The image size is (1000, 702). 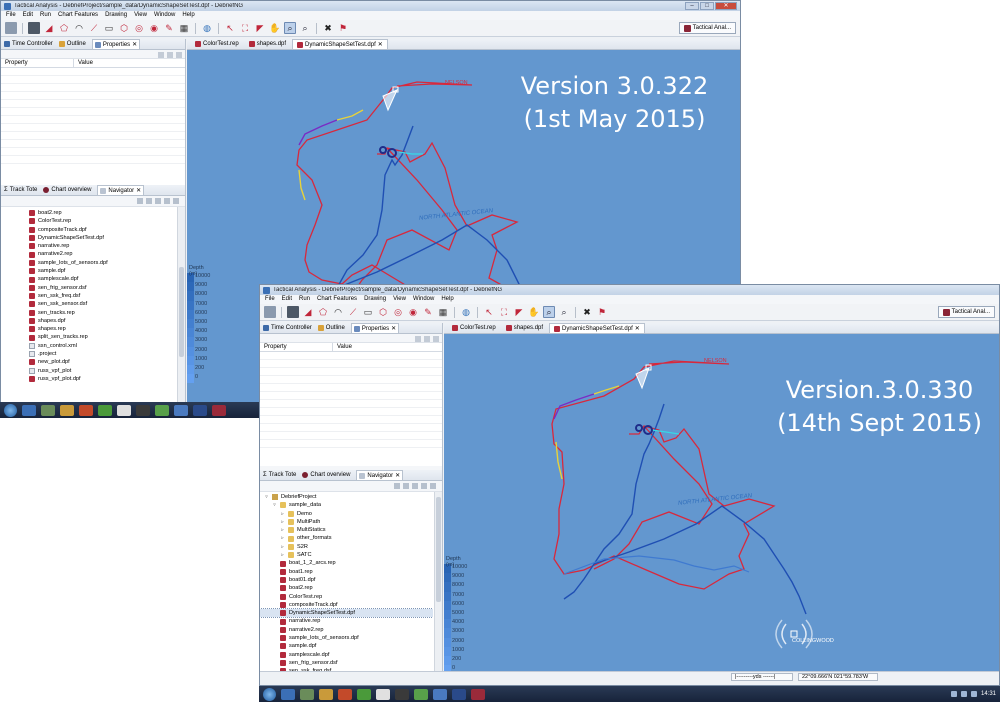 I want to click on sensor-cone, so click(x=390, y=100).